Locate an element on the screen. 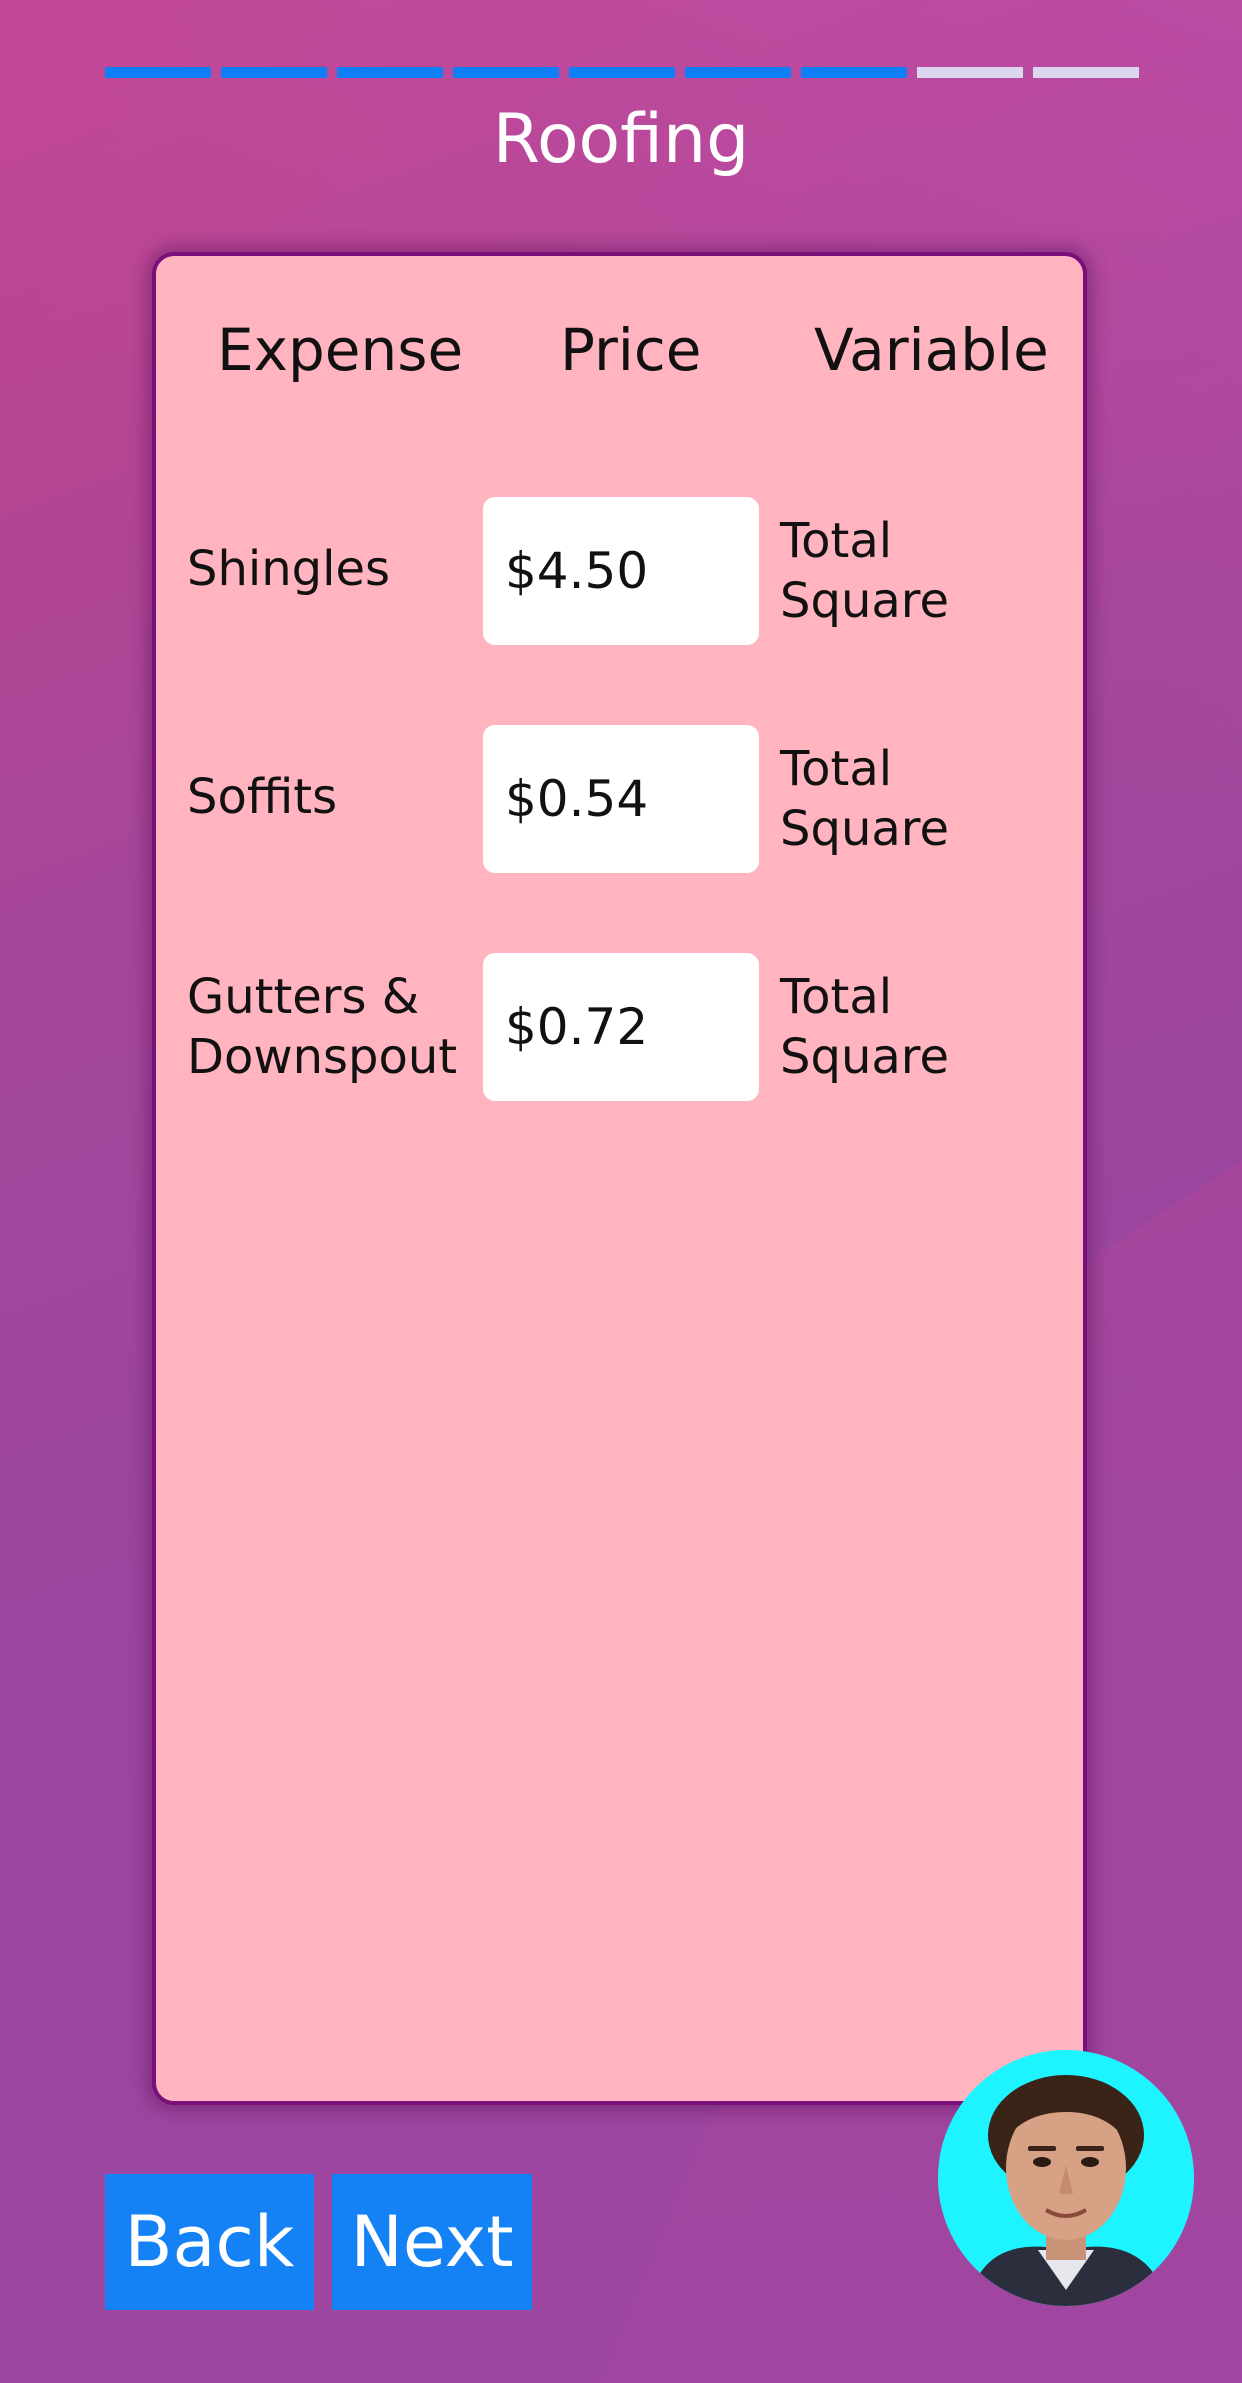 Image resolution: width=1242 pixels, height=2383 pixels. variable-label-soffits: Total Square is located at coordinates (864, 799).